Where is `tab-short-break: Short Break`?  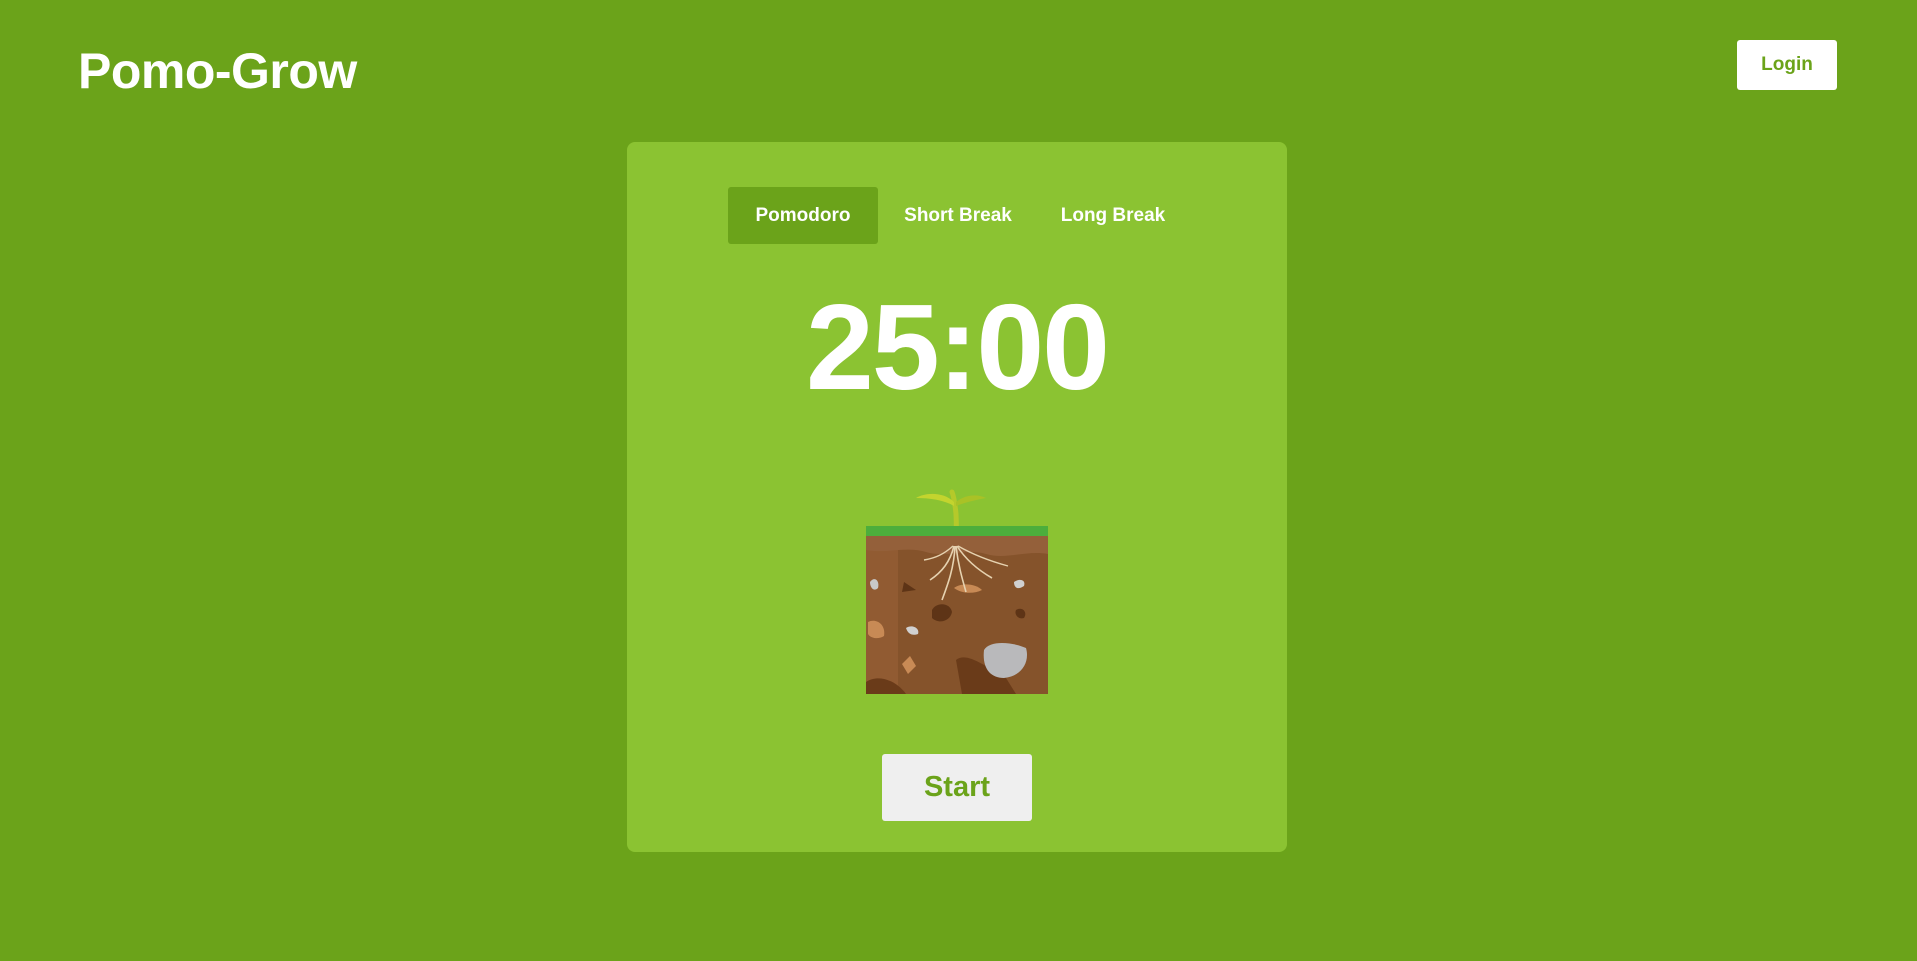
tab-short-break: Short Break is located at coordinates (958, 215).